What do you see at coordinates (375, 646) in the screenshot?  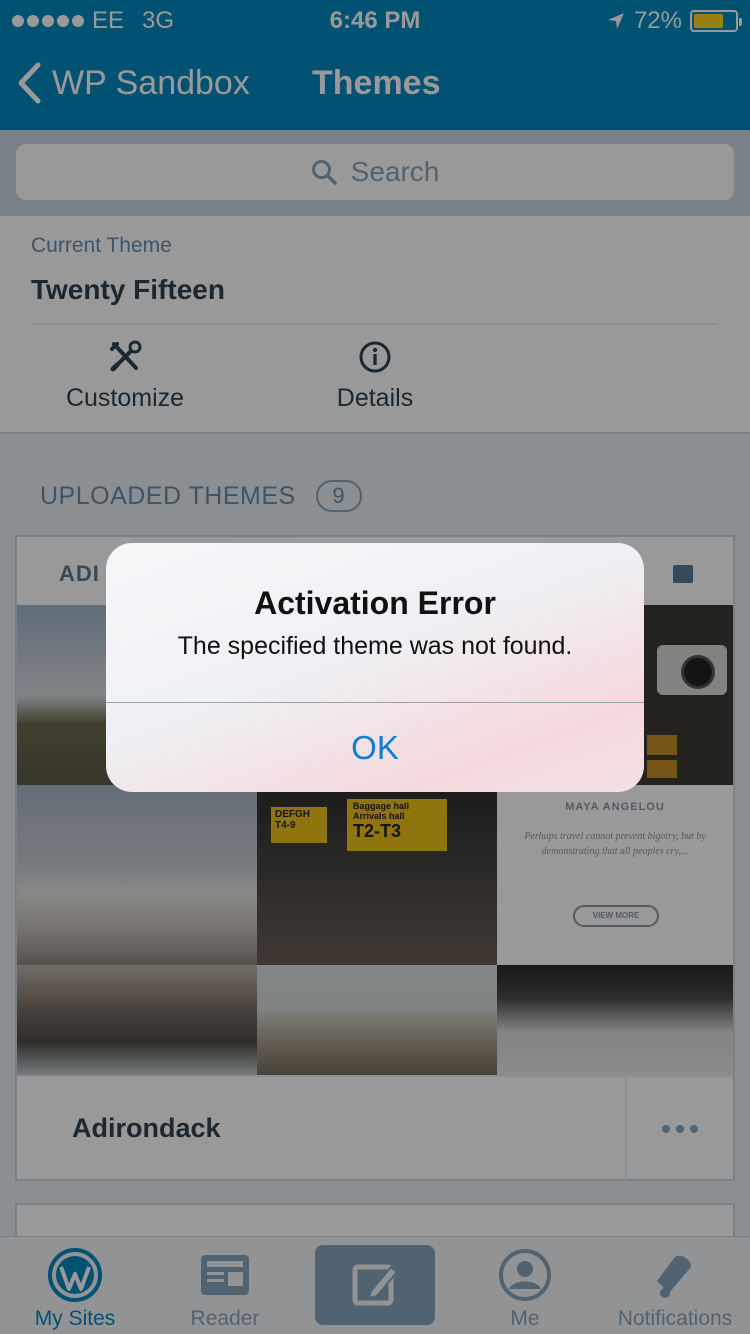 I see `alert-message: The specified theme was not found.` at bounding box center [375, 646].